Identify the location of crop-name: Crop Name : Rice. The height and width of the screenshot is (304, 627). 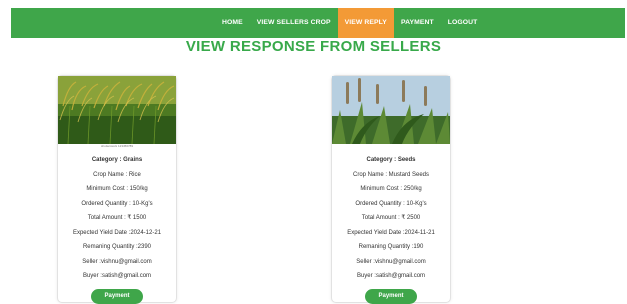
(117, 174).